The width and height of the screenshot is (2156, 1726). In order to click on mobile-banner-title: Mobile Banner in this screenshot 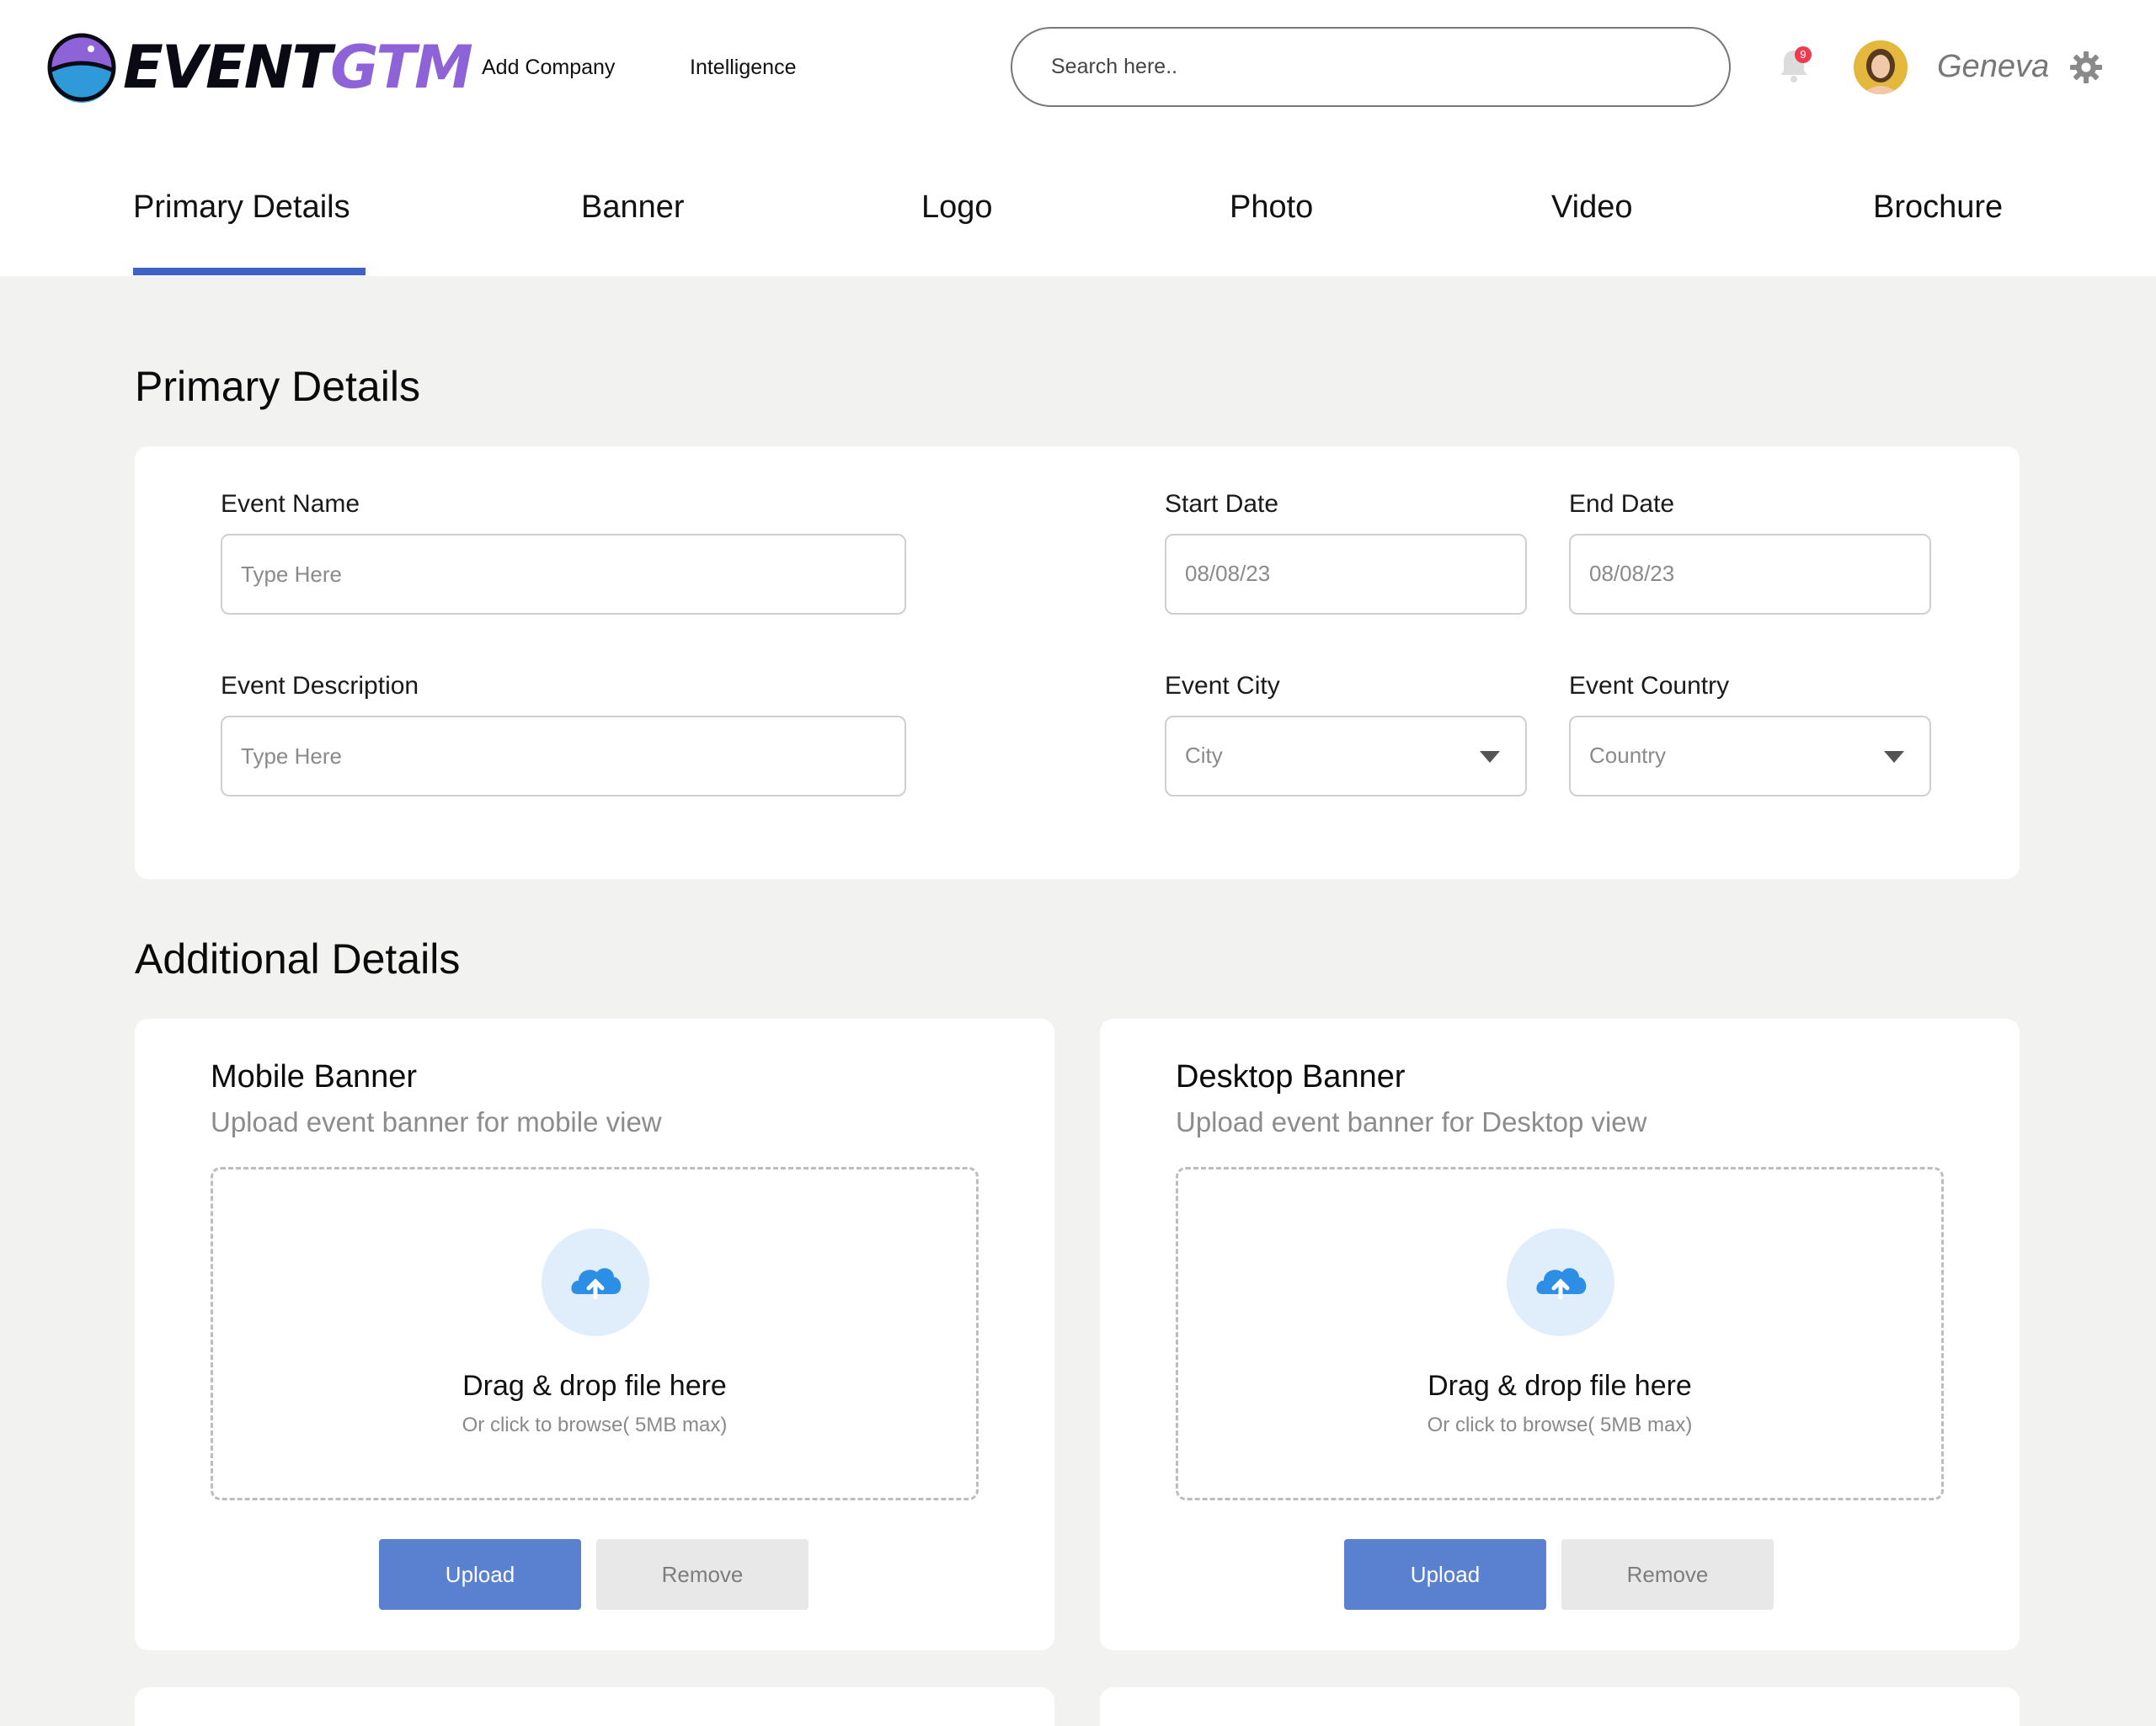, I will do `click(314, 1077)`.